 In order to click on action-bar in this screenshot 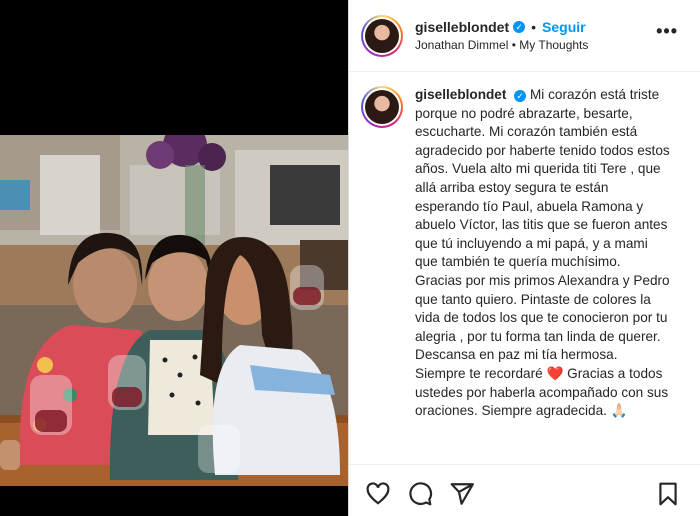, I will do `click(524, 490)`.